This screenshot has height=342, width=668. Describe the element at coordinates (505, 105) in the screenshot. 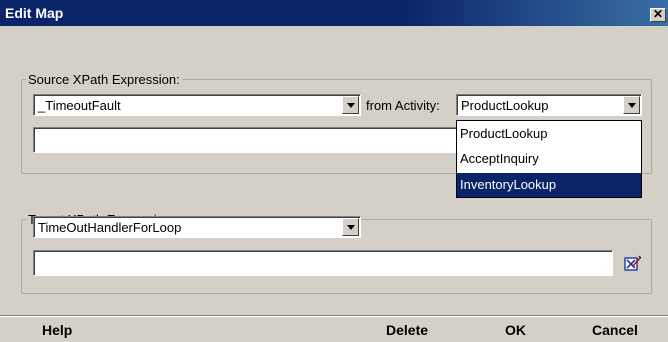

I see `activity-value: ProductLookup` at that location.